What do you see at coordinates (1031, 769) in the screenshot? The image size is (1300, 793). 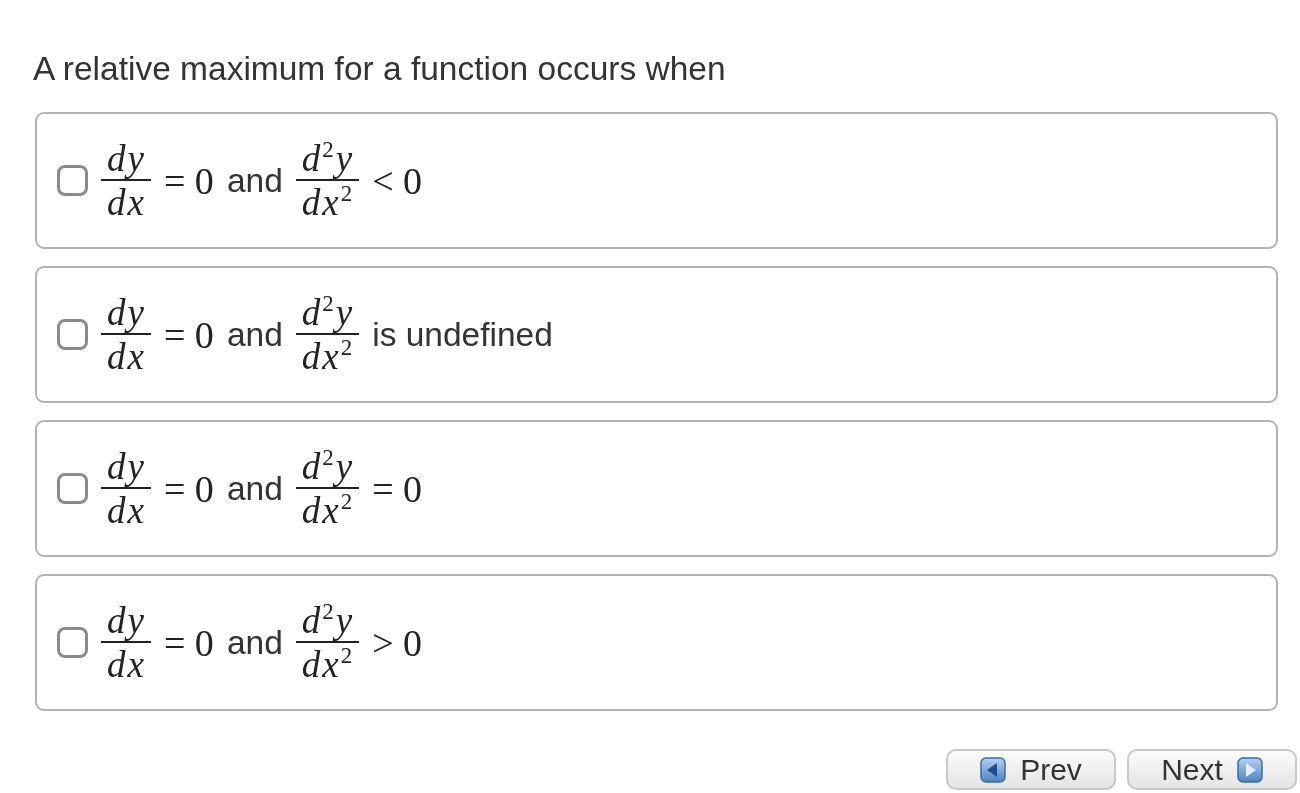 I see `prev-button: Prev` at bounding box center [1031, 769].